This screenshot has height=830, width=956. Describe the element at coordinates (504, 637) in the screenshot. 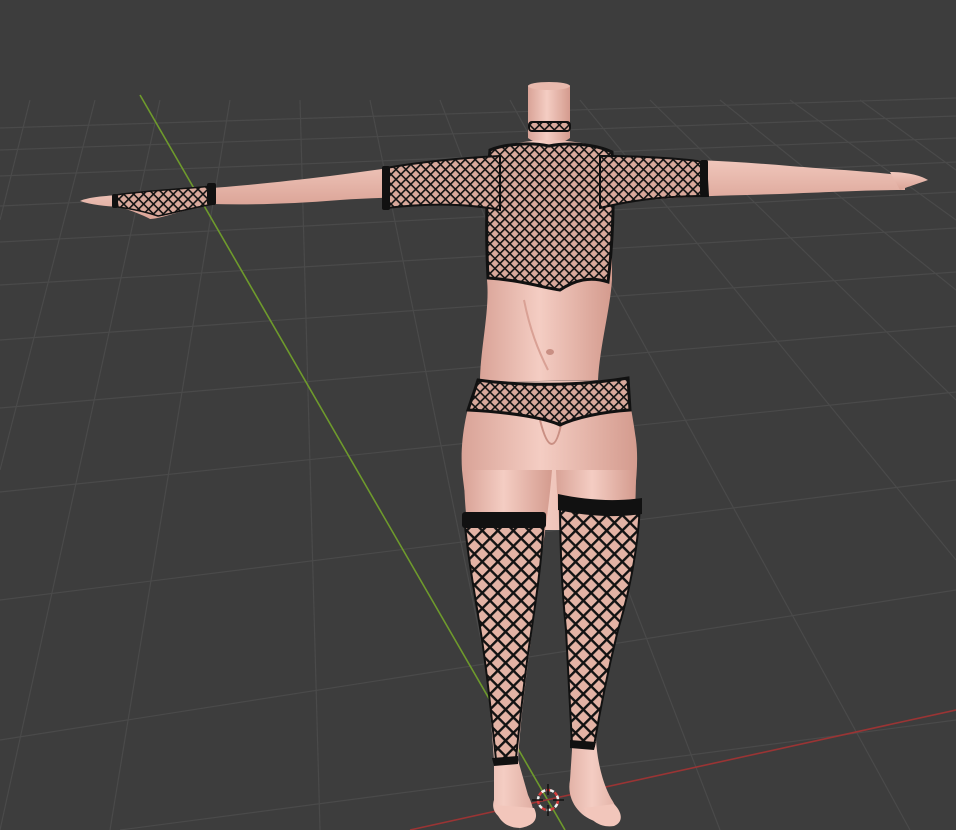

I see `left-fishnet-stocking` at that location.